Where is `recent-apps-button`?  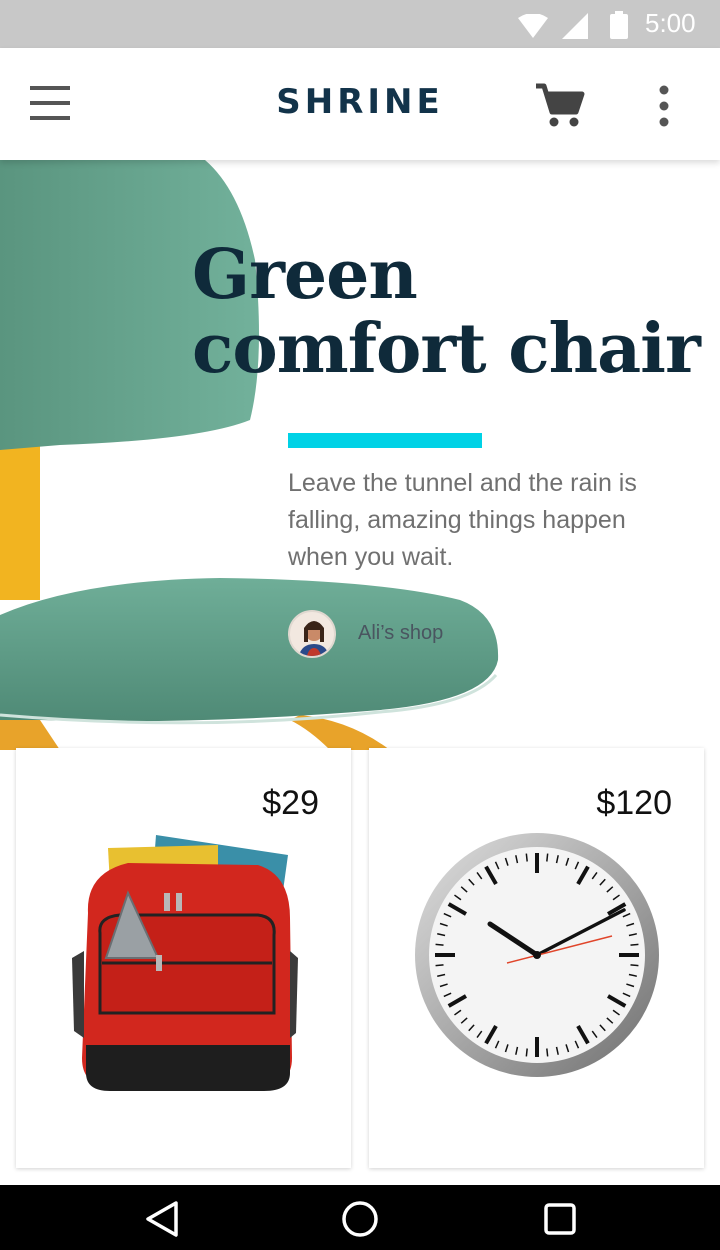 recent-apps-button is located at coordinates (560, 1219).